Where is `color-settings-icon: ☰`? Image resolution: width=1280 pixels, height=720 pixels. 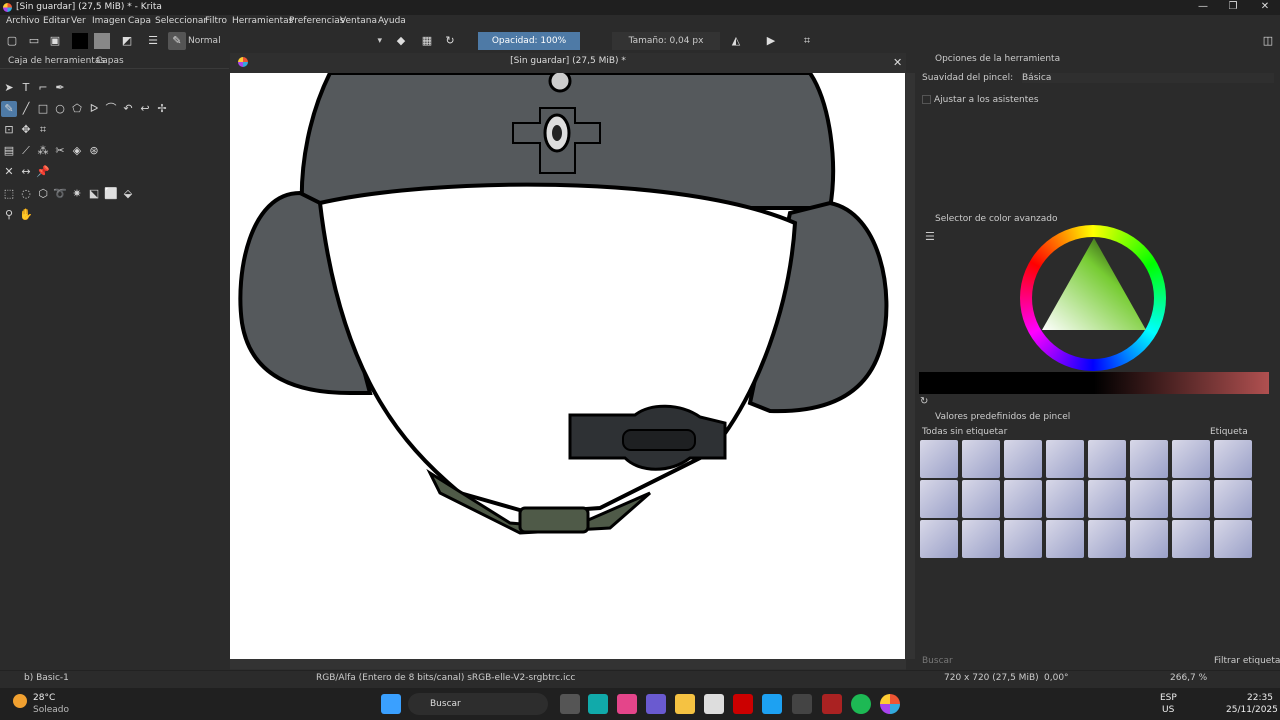
color-settings-icon: ☰ is located at coordinates (930, 236).